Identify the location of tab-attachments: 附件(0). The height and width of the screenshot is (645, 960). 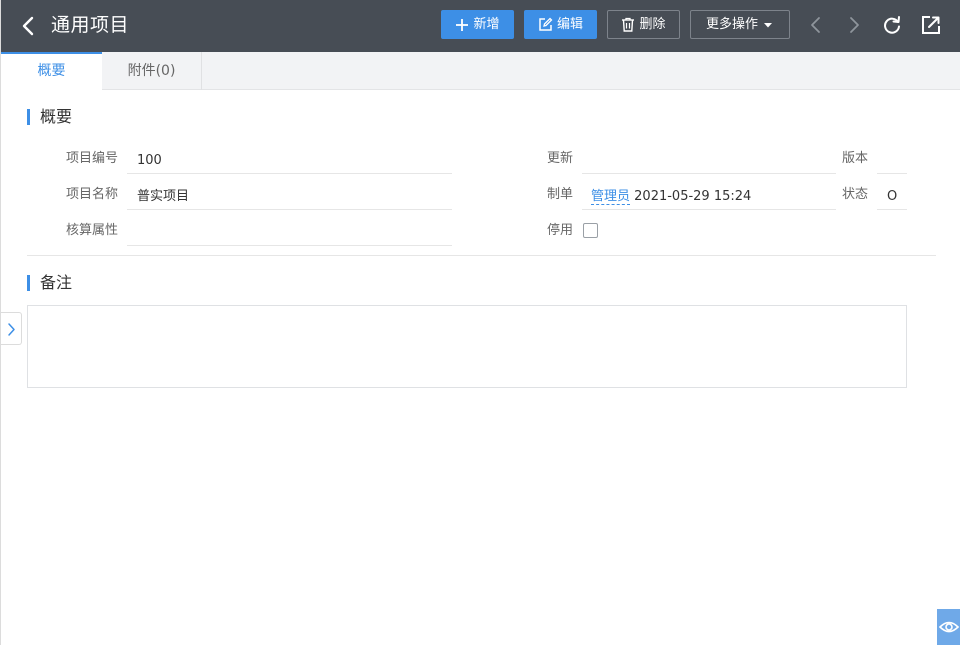
(152, 71).